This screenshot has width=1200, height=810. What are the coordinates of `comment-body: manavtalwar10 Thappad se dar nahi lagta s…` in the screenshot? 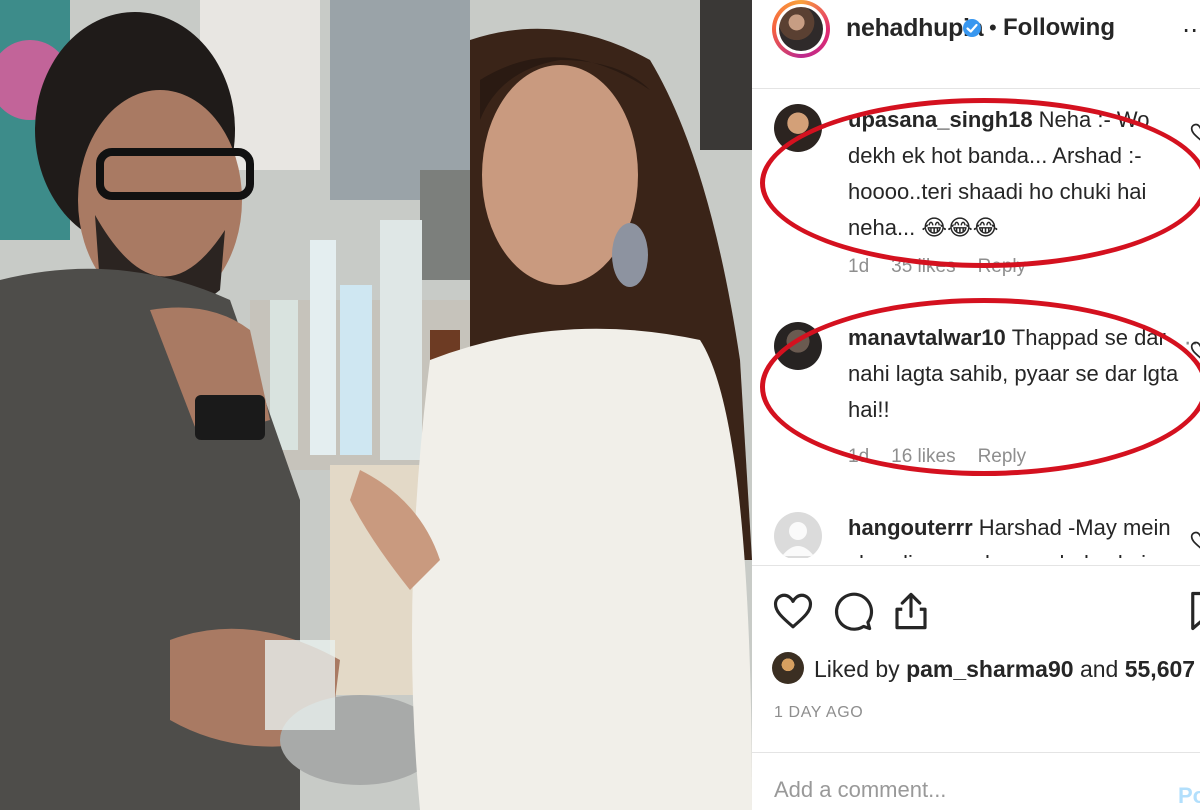 It's located at (1018, 374).